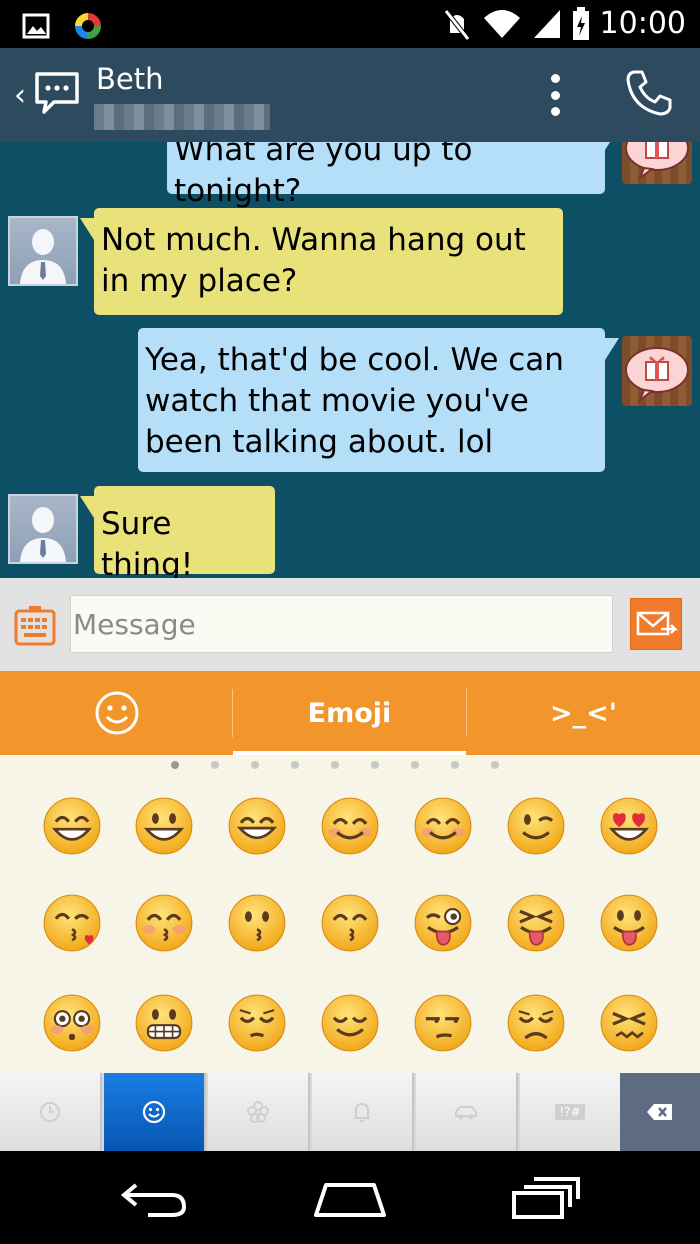 The width and height of the screenshot is (700, 1244). I want to click on emoji-kissing-blush, so click(164, 923).